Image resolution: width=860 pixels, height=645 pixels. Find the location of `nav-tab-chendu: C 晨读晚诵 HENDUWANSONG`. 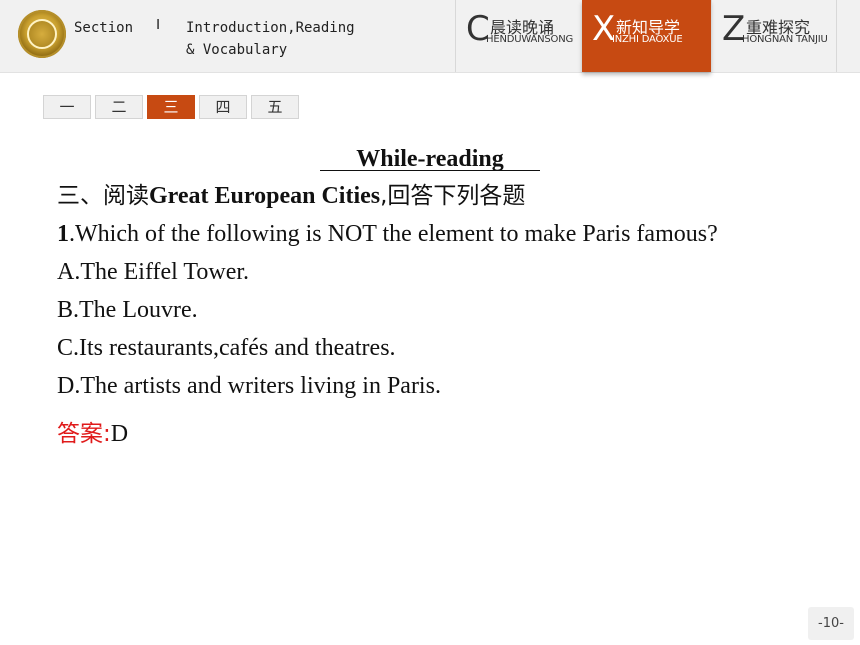

nav-tab-chendu: C 晨读晚诵 HENDUWANSONG is located at coordinates (518, 36).